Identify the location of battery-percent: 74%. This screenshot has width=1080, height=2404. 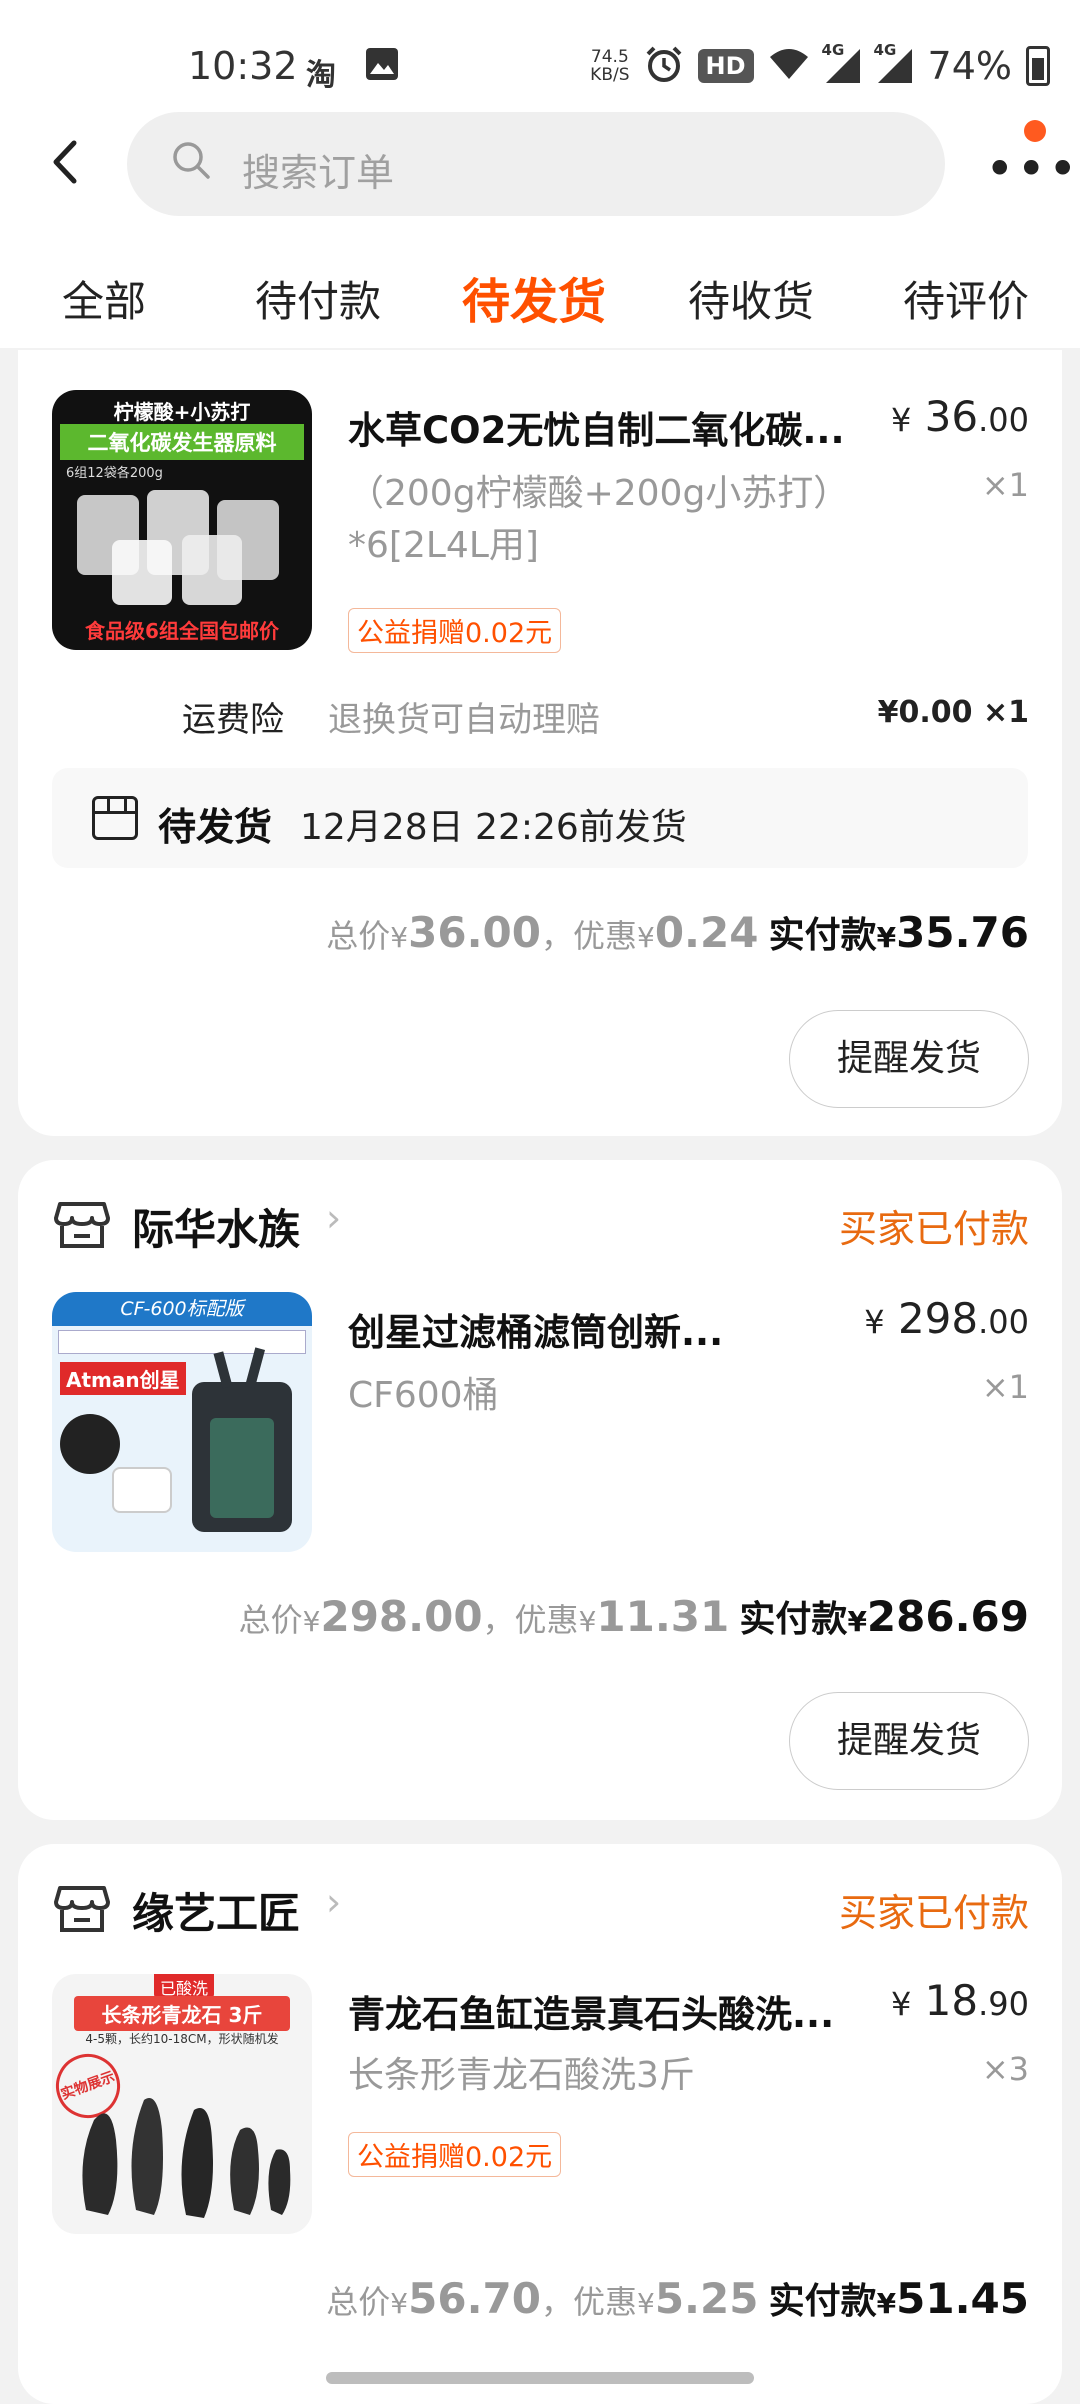
(969, 66).